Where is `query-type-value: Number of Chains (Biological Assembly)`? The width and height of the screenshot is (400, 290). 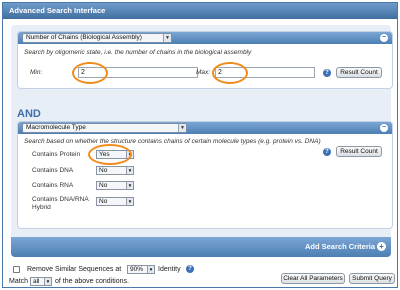
query-type-value: Number of Chains (Biological Assembly) is located at coordinates (84, 37).